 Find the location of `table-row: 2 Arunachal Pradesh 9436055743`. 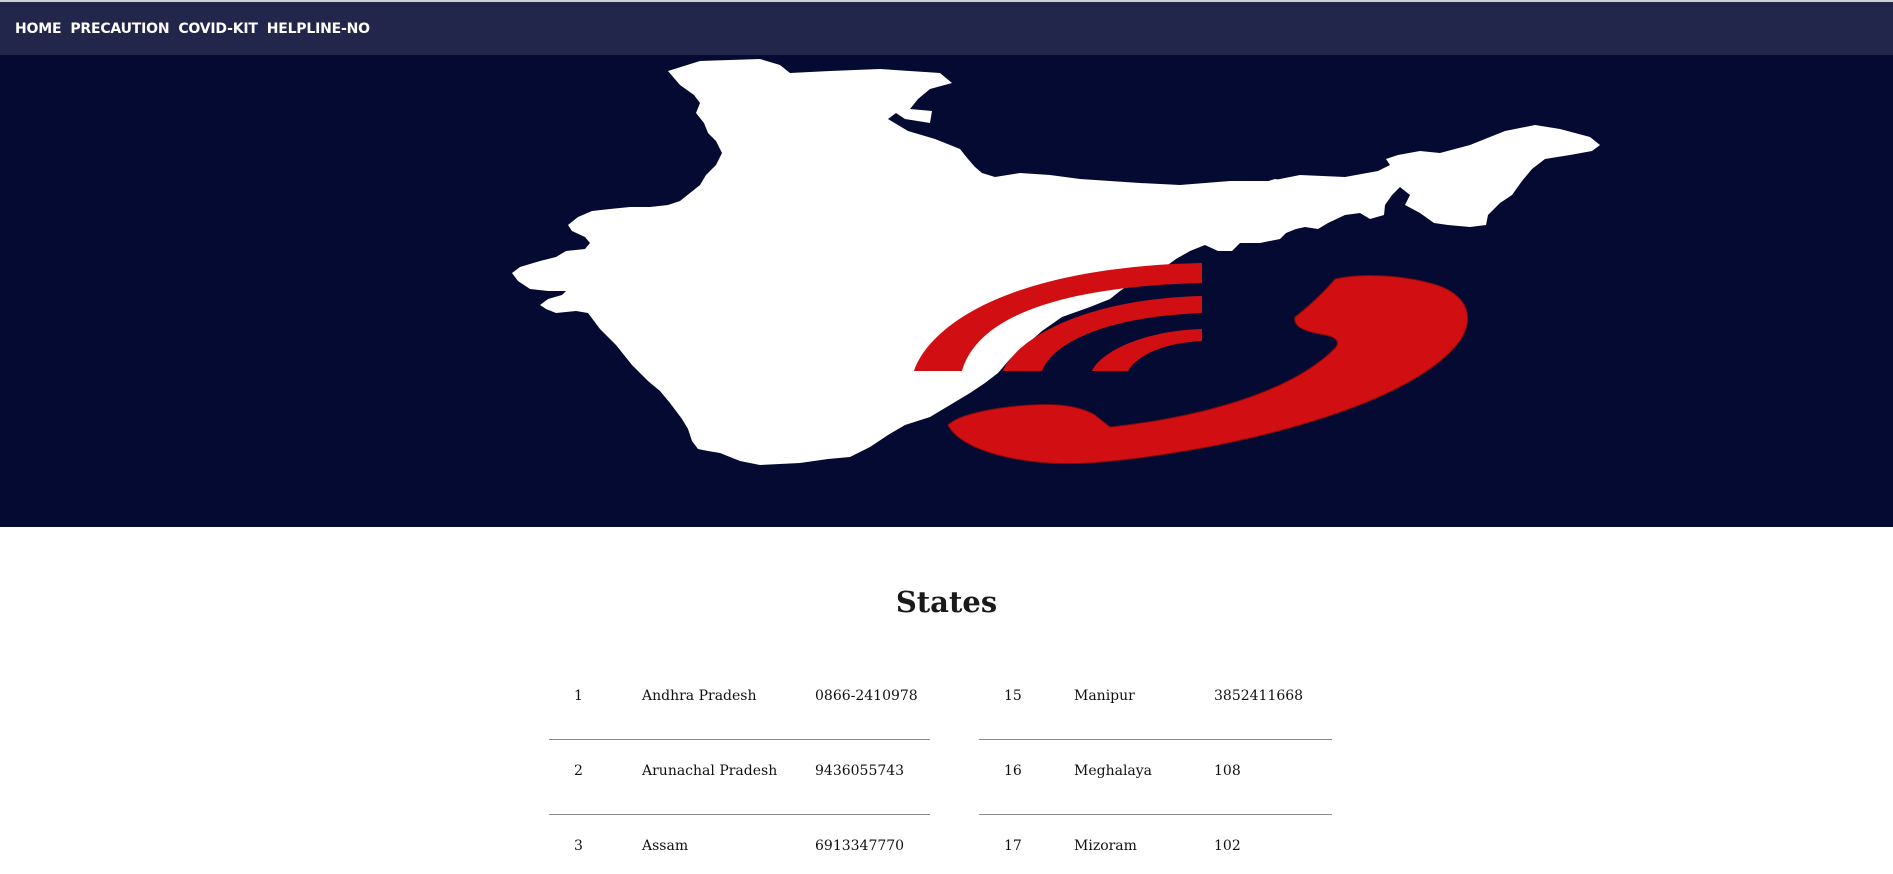

table-row: 2 Arunachal Pradesh 9436055743 is located at coordinates (739, 777).